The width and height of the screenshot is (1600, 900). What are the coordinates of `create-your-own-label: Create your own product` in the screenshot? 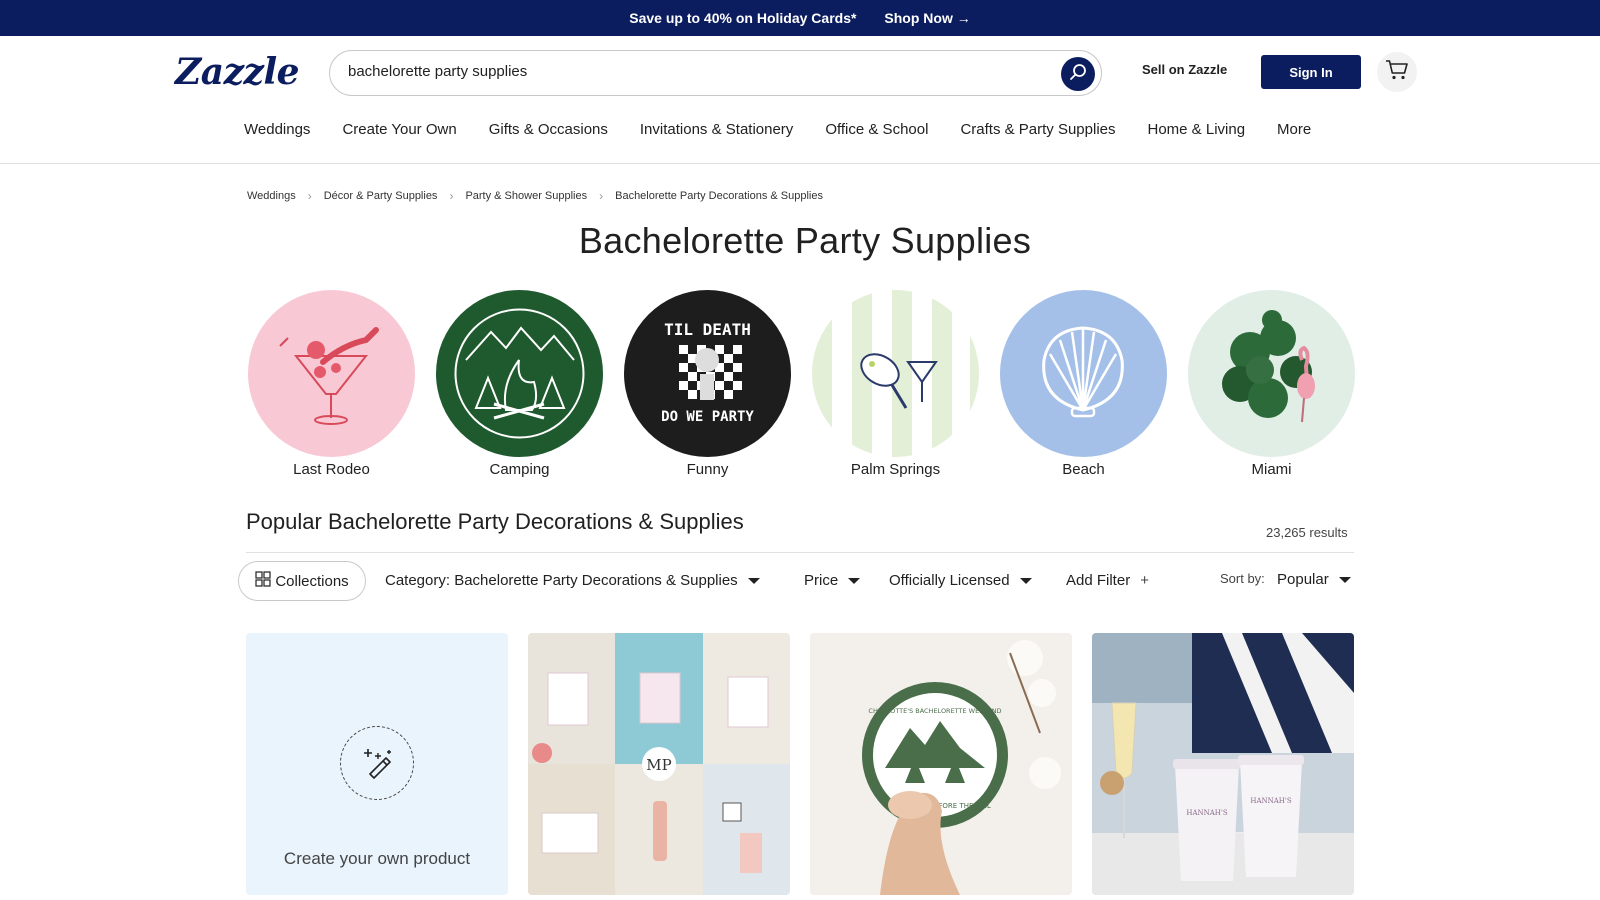 It's located at (377, 858).